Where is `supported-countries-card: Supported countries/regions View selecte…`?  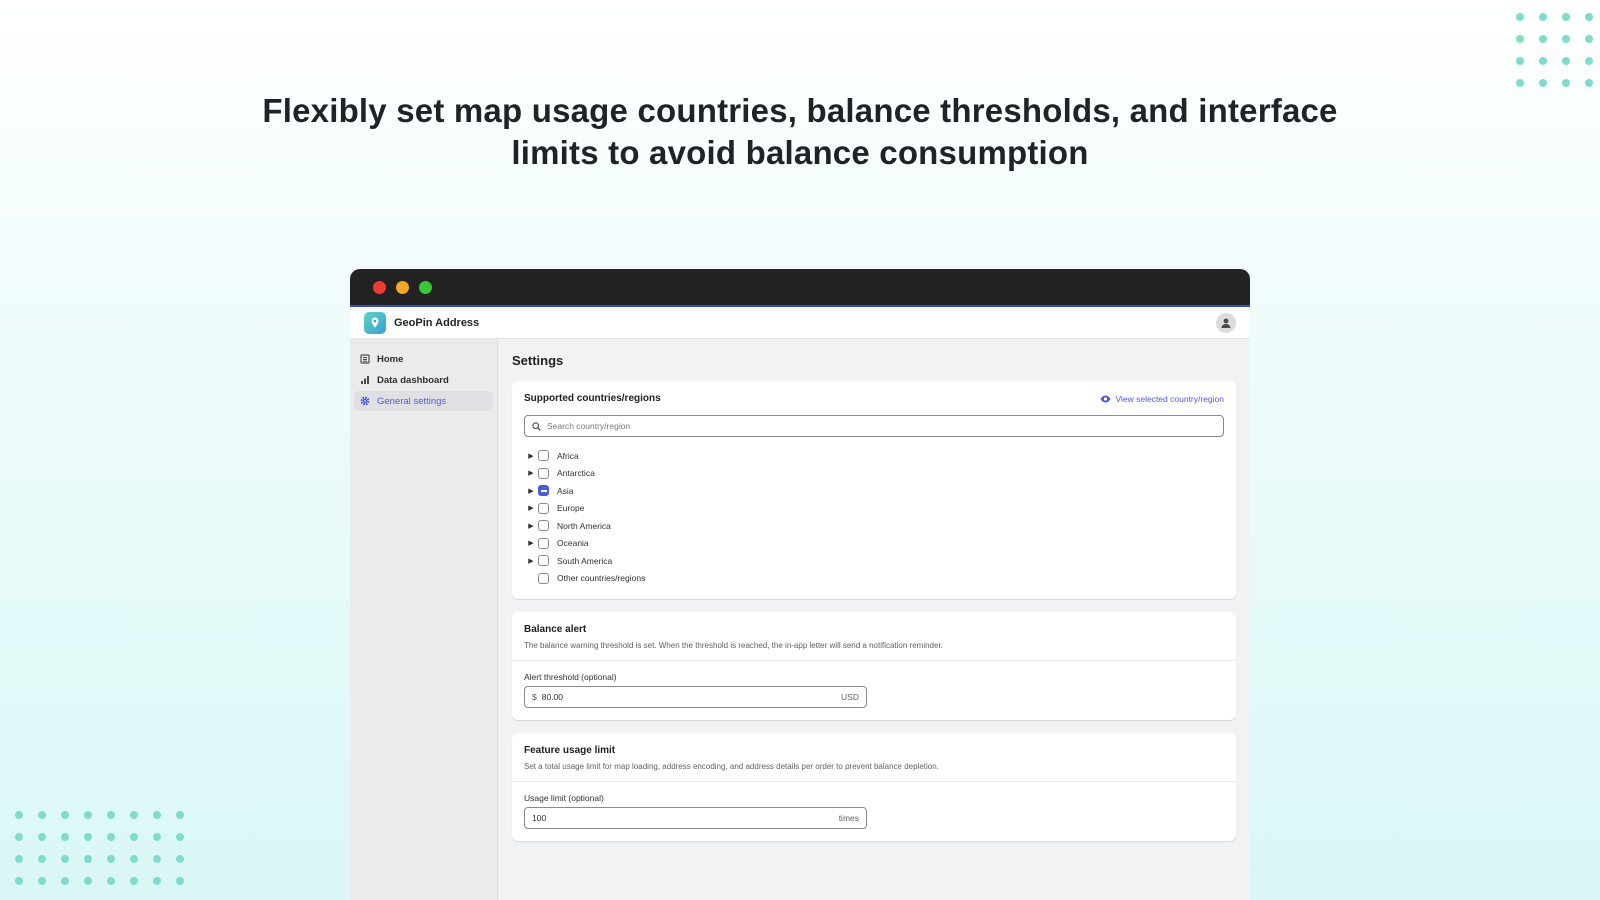
supported-countries-card: Supported countries/regions View selecte… is located at coordinates (874, 490).